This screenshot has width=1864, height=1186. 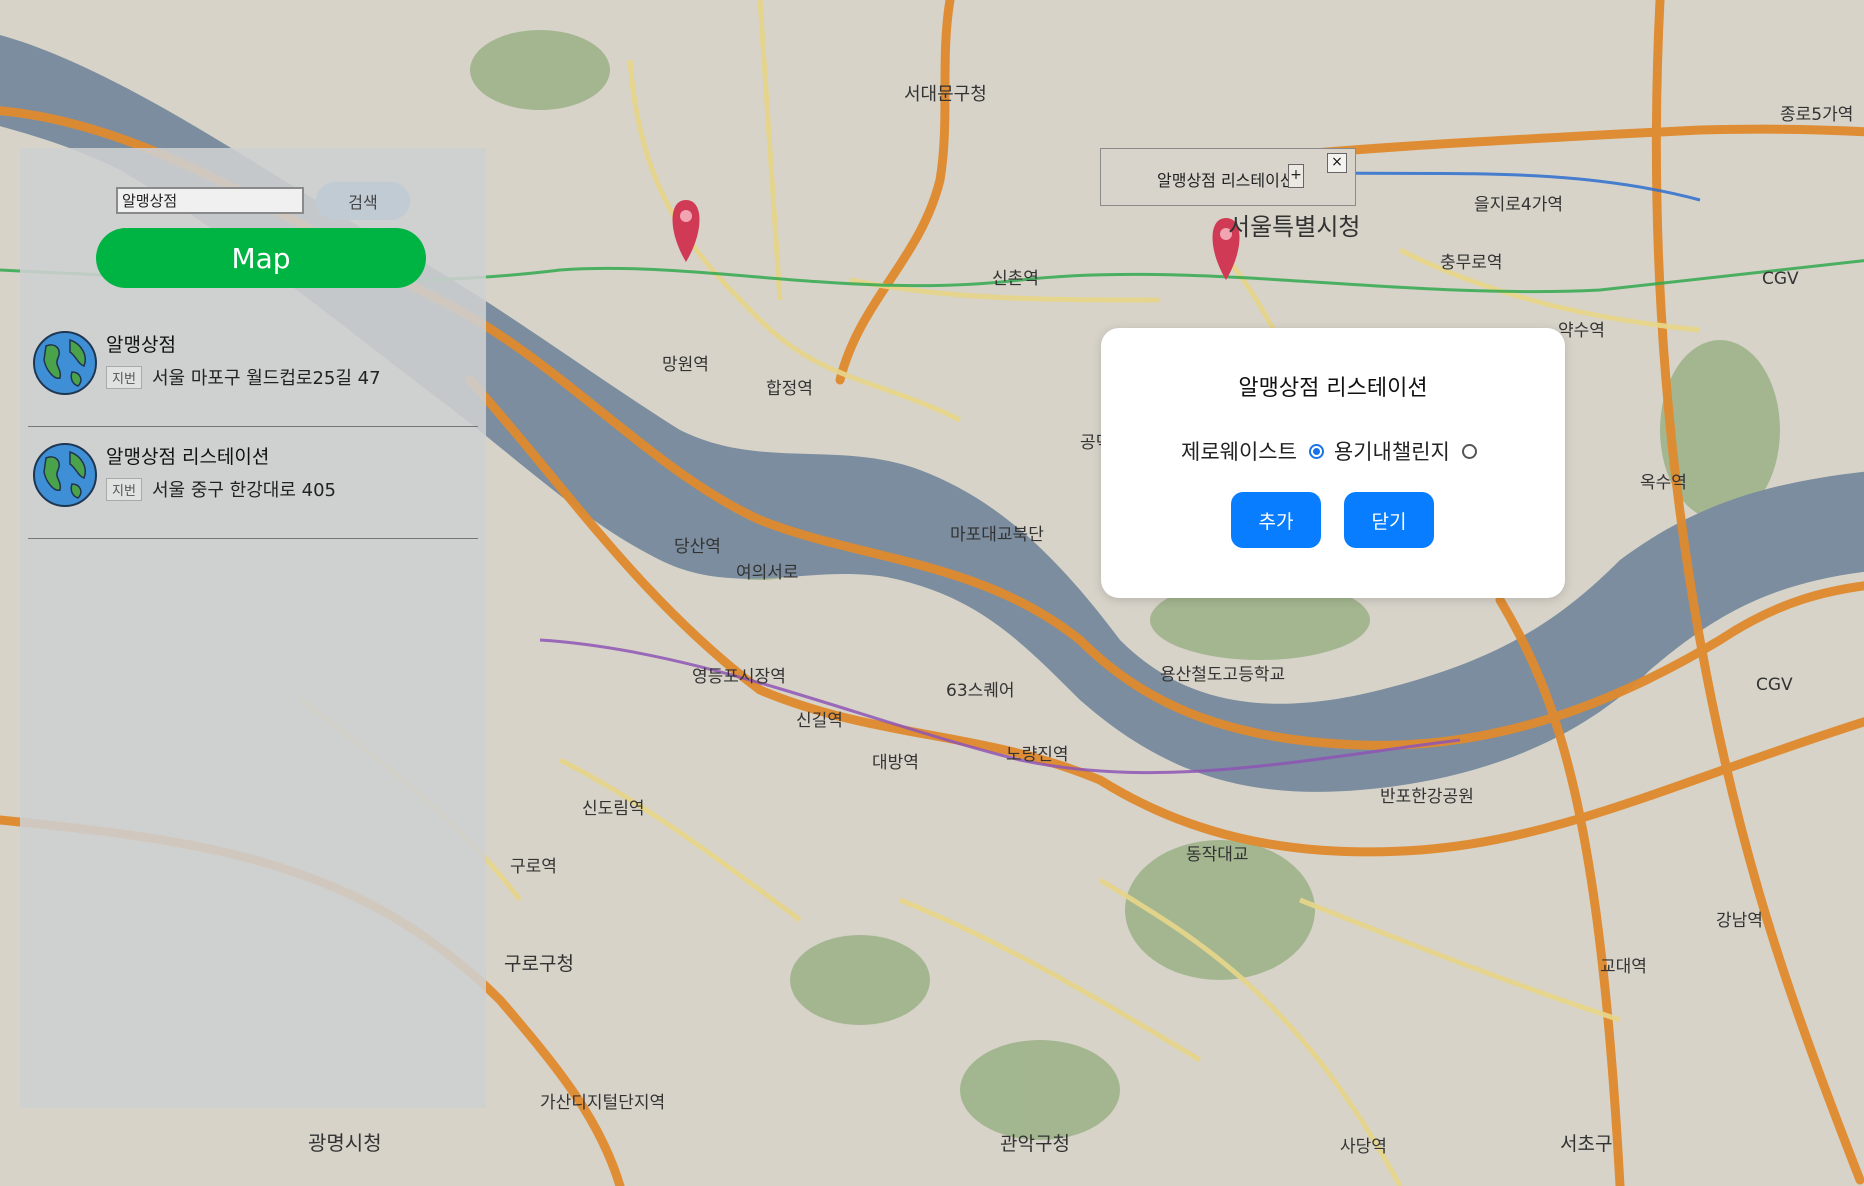 I want to click on svg-text: 서초구, so click(x=1586, y=1144).